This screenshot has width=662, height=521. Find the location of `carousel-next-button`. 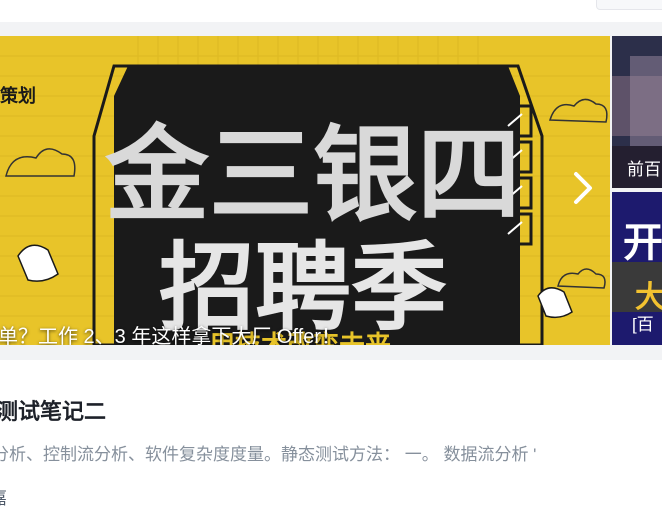

carousel-next-button is located at coordinates (585, 188).